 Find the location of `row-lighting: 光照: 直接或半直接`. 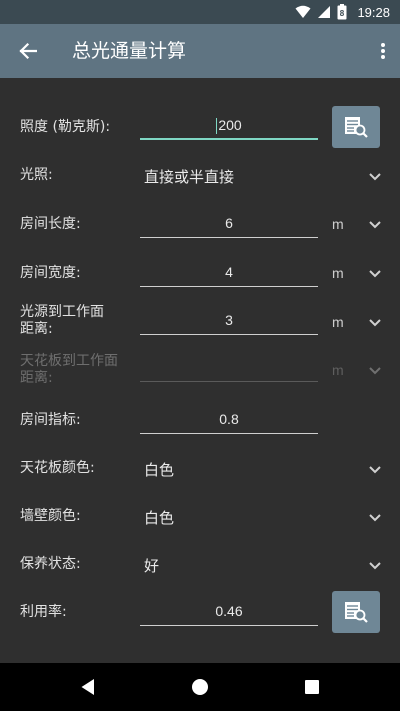

row-lighting: 光照: 直接或半直接 is located at coordinates (200, 175).